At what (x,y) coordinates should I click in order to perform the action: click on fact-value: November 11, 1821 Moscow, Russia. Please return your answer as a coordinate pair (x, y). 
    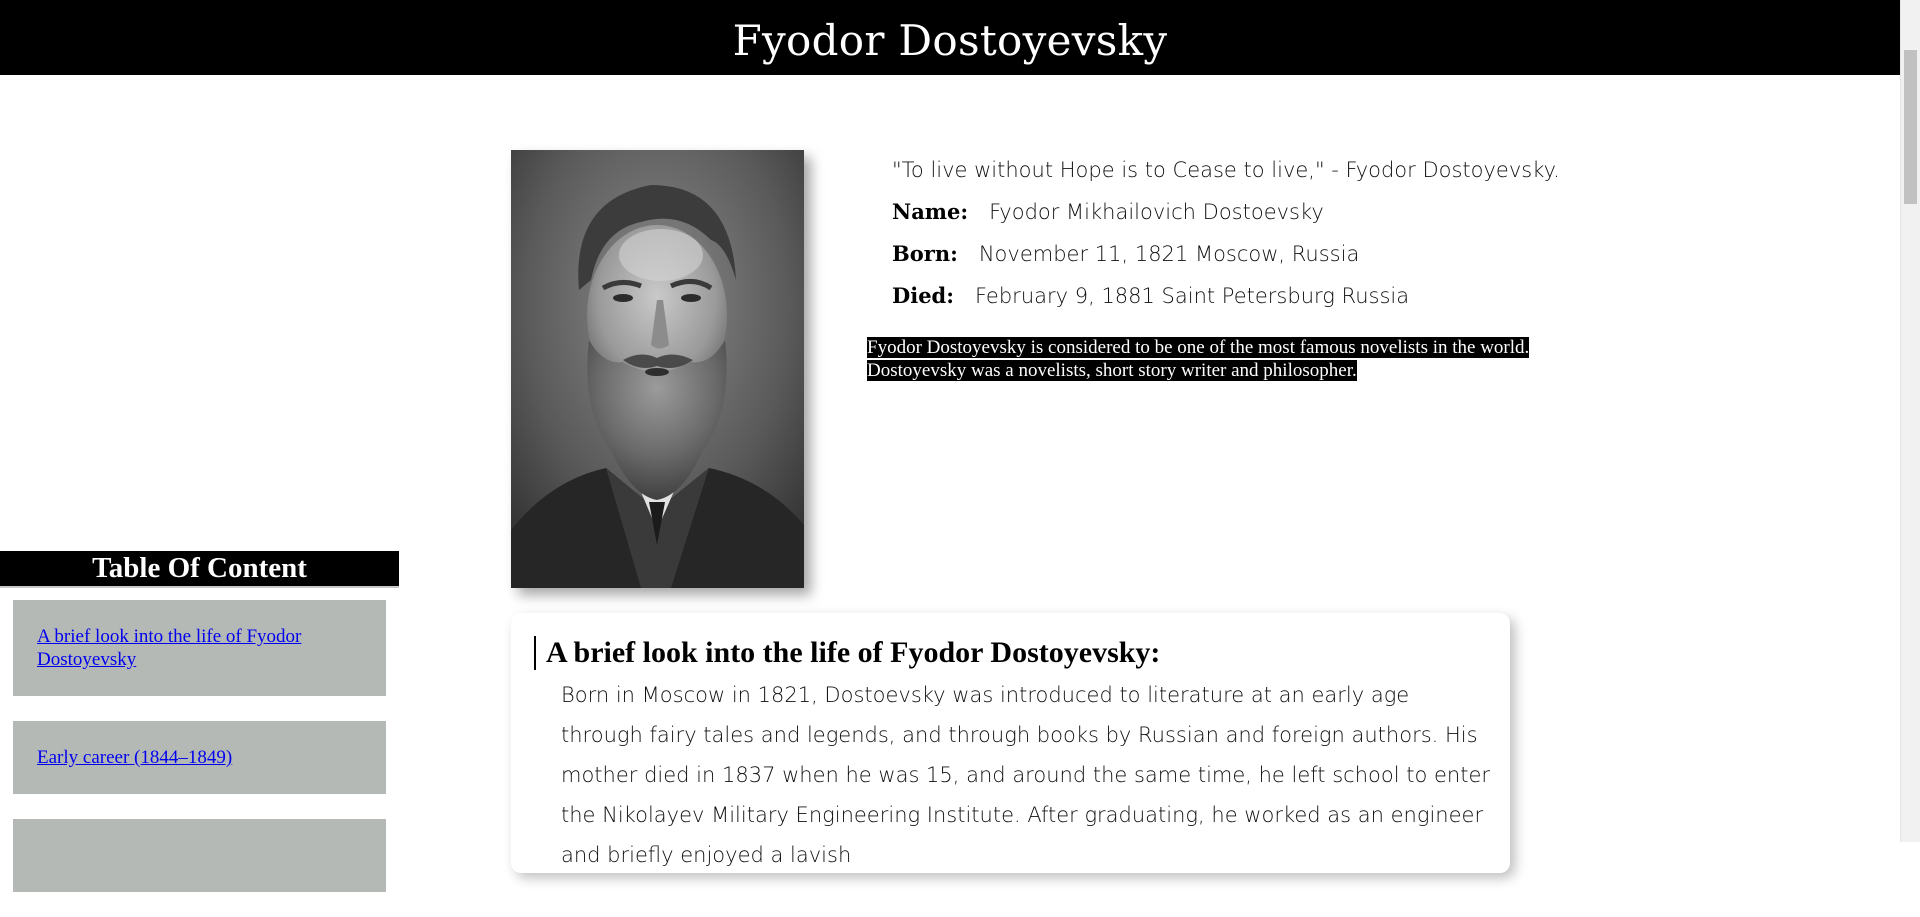
    Looking at the image, I should click on (1169, 254).